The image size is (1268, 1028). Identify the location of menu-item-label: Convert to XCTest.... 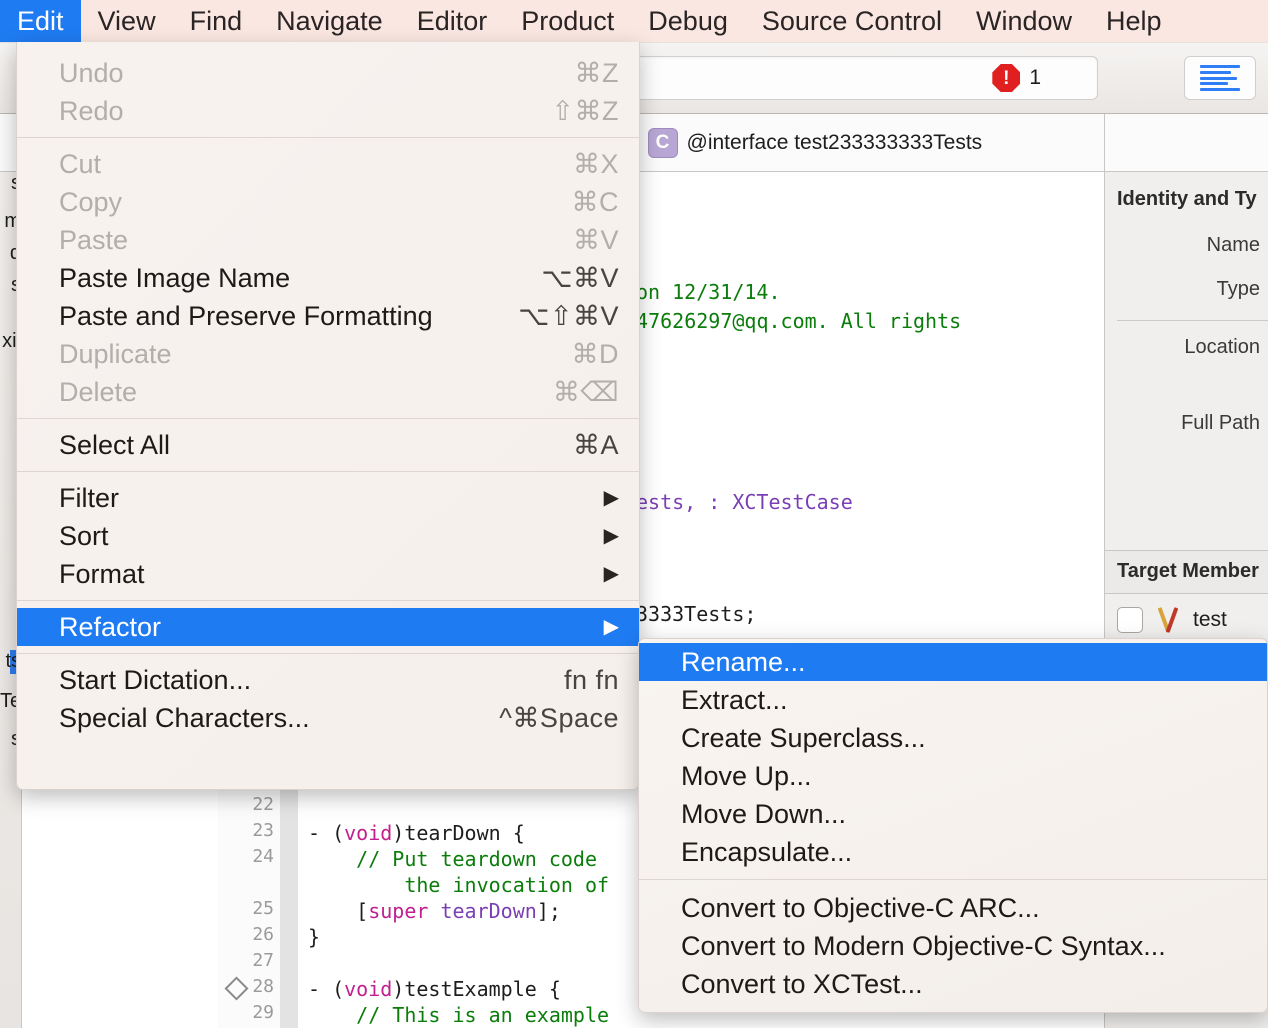
(802, 983).